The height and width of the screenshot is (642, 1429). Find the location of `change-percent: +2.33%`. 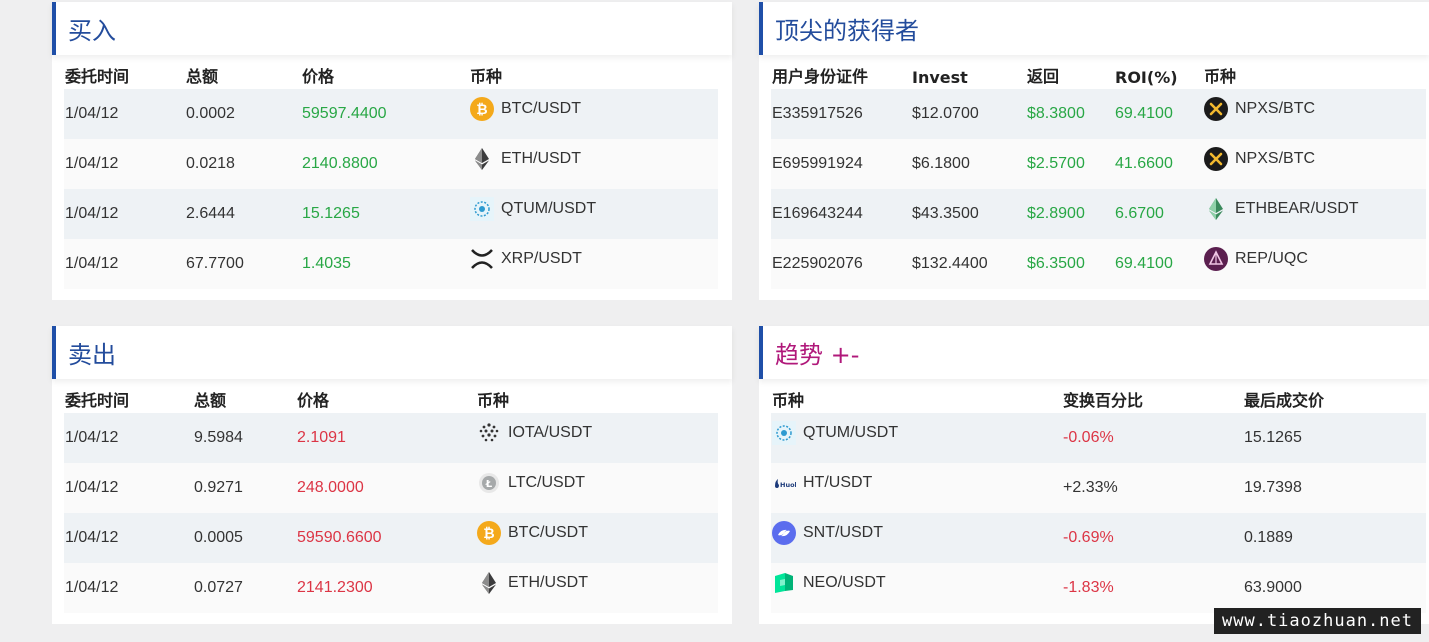

change-percent: +2.33% is located at coordinates (1152, 488).